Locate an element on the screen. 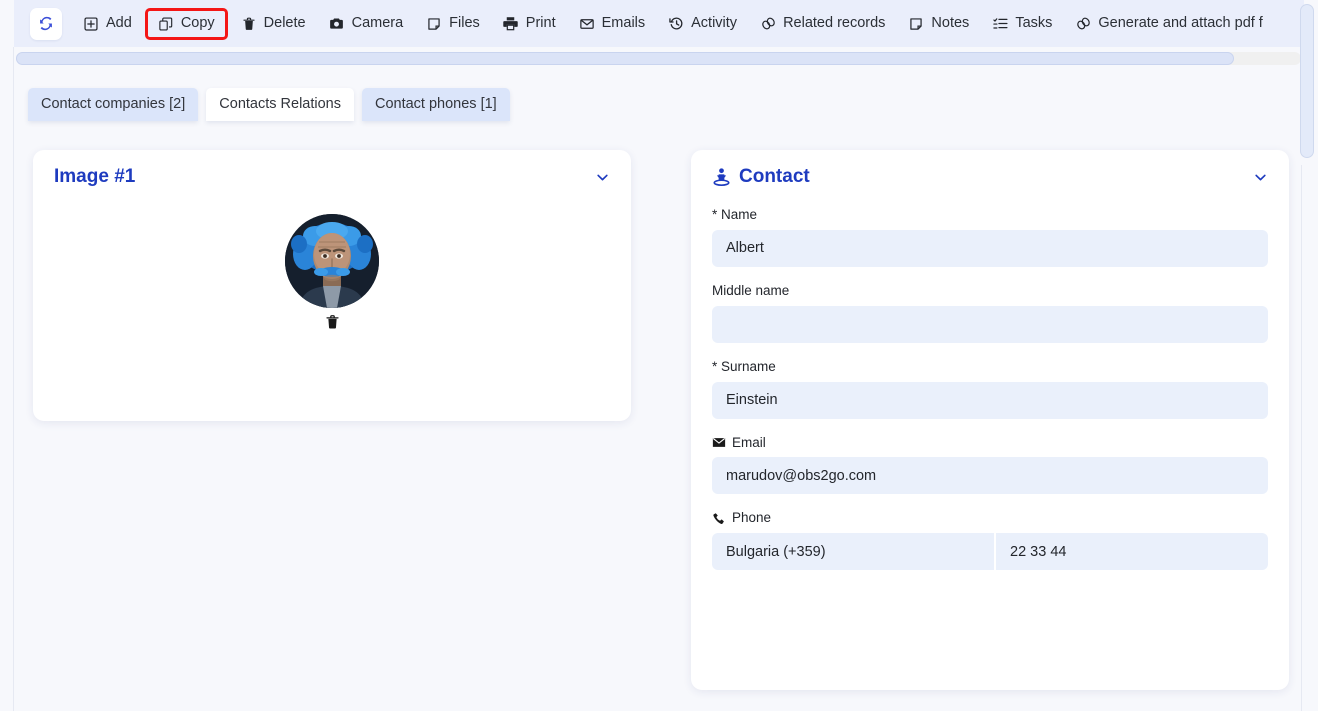 The image size is (1318, 711). toolbar-button-camera: Camera is located at coordinates (366, 24).